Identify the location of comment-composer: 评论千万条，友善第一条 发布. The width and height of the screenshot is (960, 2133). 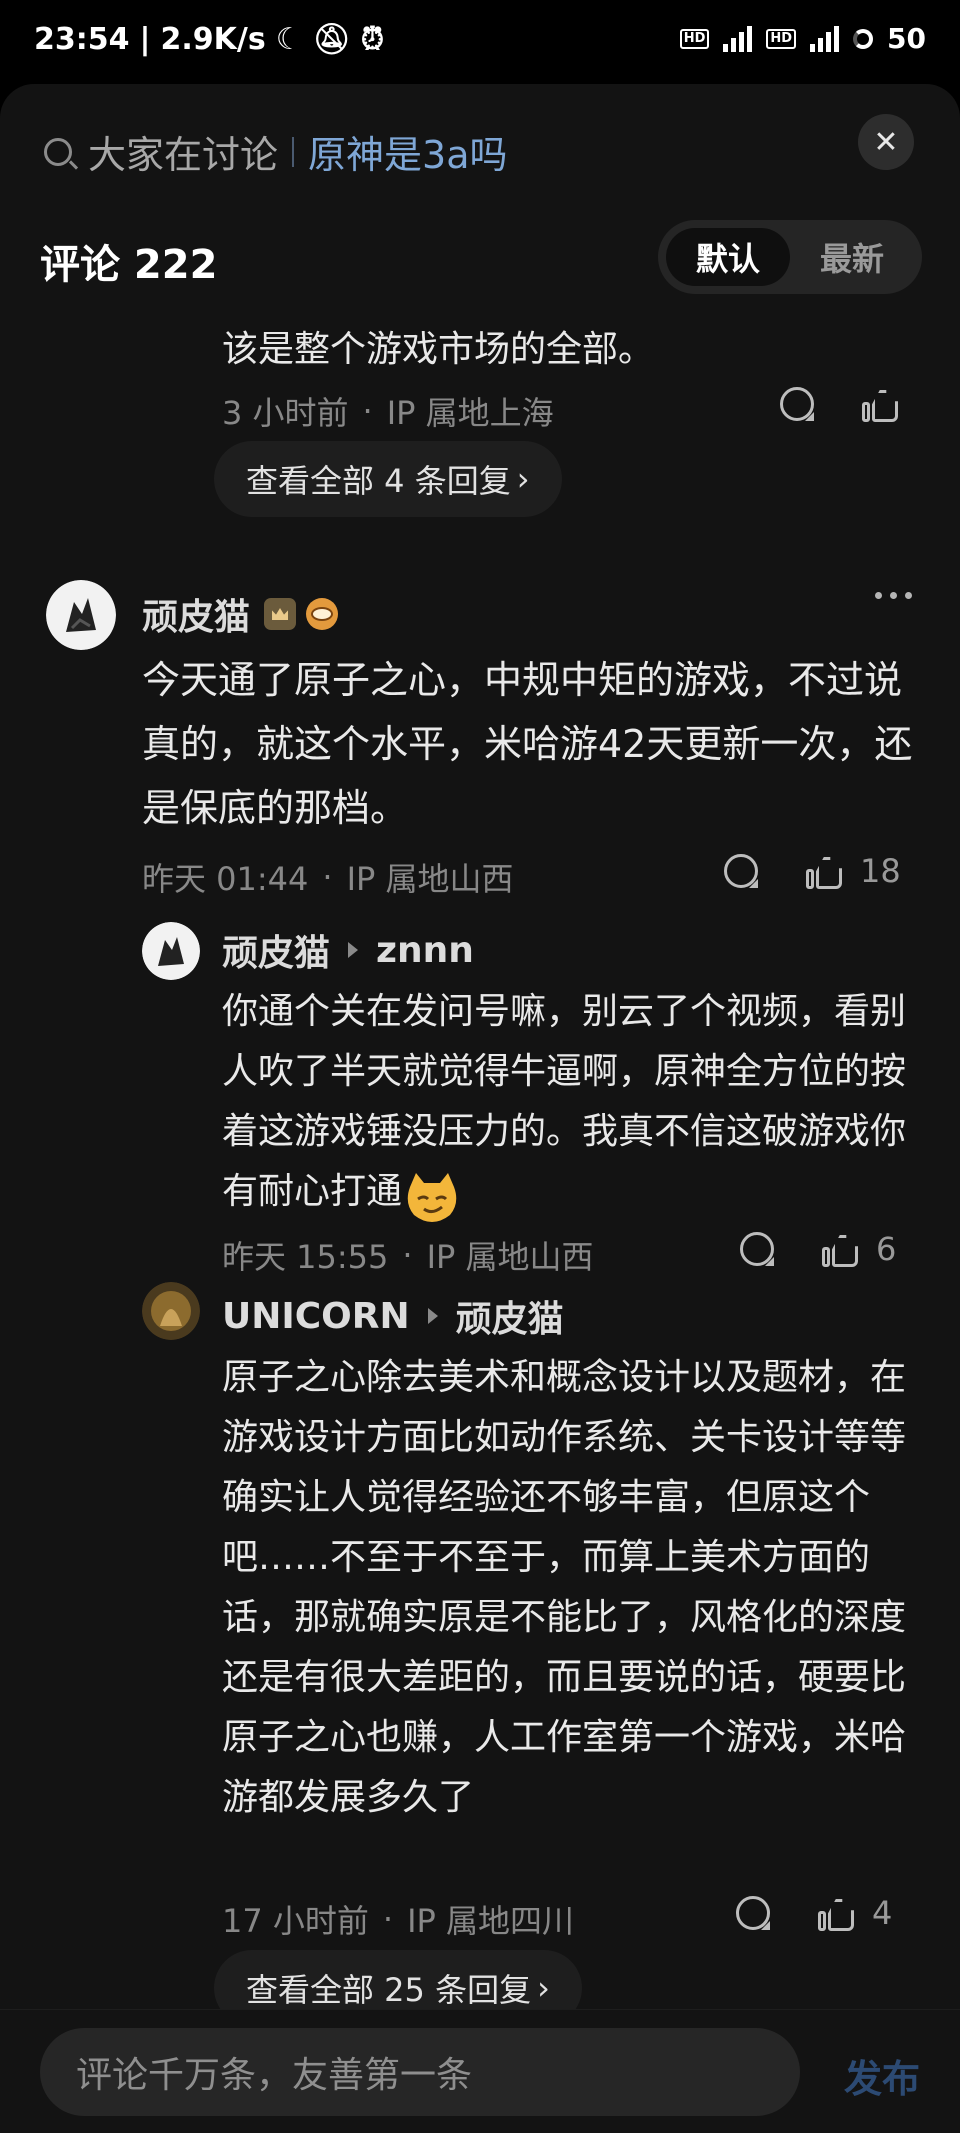
(480, 2071).